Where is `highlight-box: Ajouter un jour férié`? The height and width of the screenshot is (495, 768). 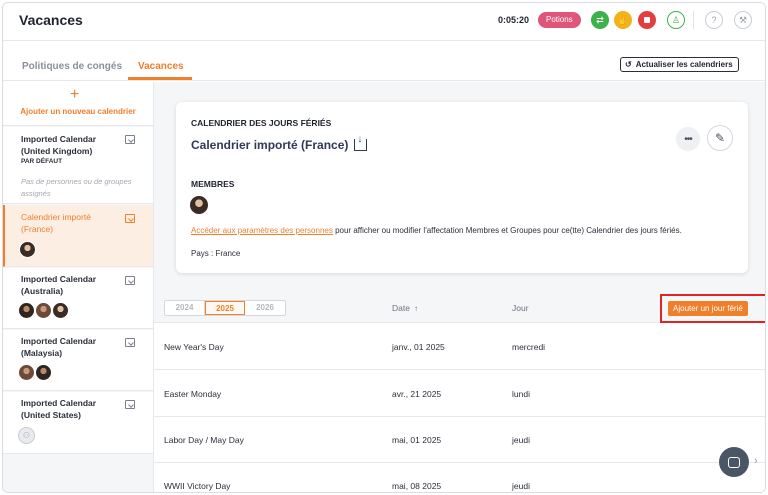
highlight-box: Ajouter un jour férié is located at coordinates (712, 308).